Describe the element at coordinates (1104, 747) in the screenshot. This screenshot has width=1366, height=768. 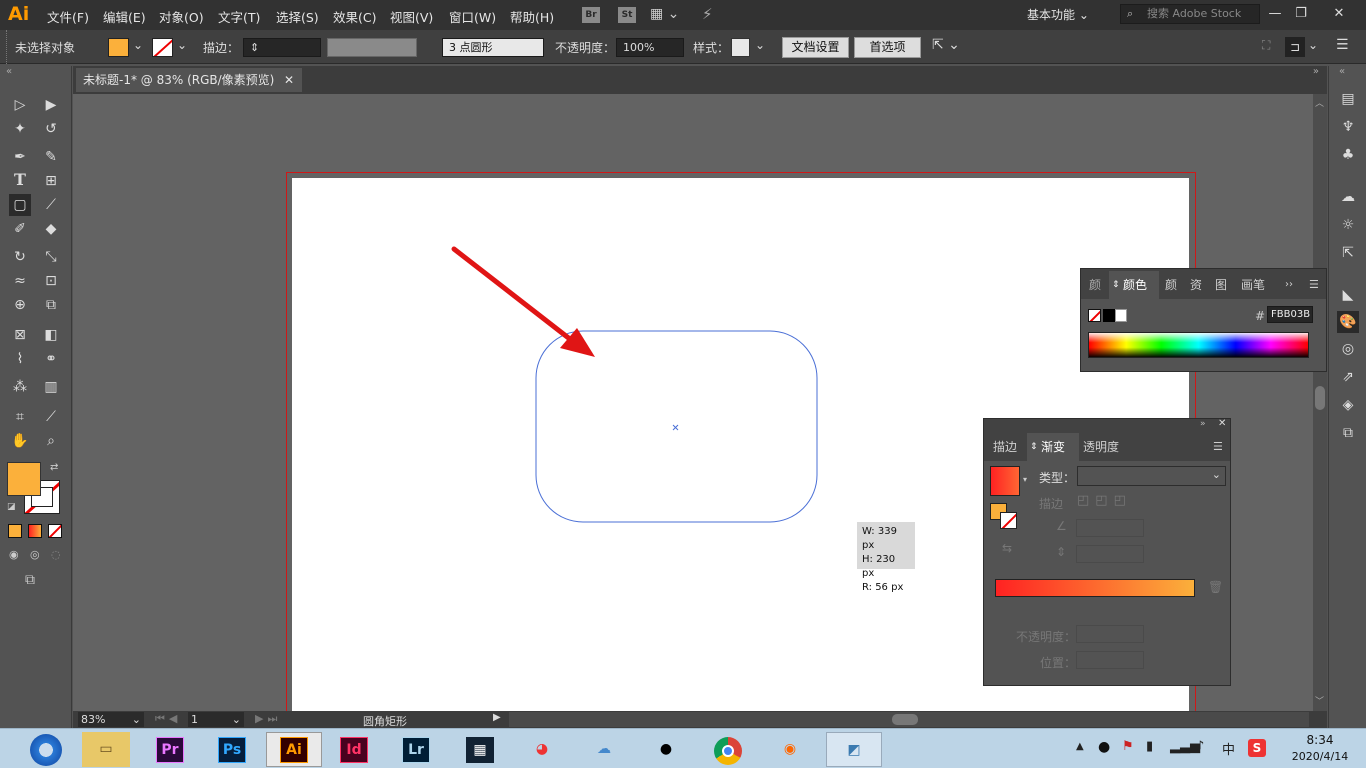
I see `tray-qq-icon: ●` at that location.